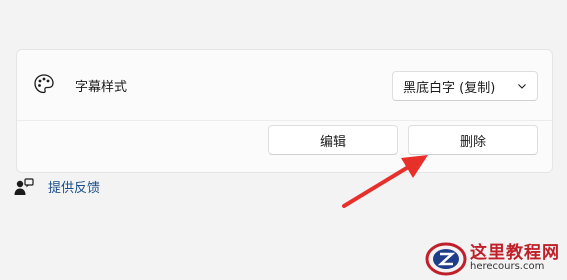  I want to click on subtitle-style-dropdown: 黑底白字 (复制), so click(465, 86).